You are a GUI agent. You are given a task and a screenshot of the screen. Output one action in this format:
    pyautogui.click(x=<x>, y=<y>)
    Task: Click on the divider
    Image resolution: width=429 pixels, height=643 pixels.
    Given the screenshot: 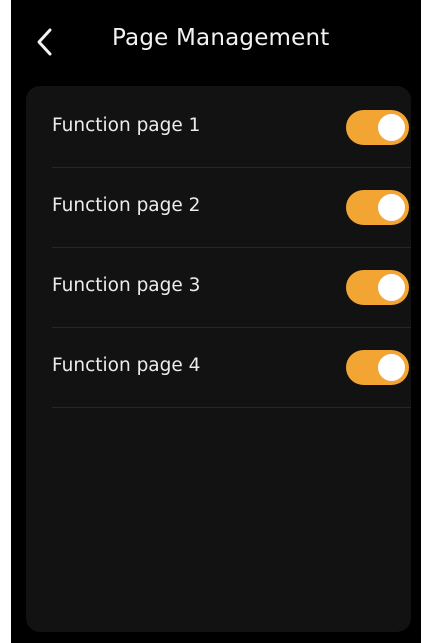 What is the action you would take?
    pyautogui.click(x=231, y=407)
    